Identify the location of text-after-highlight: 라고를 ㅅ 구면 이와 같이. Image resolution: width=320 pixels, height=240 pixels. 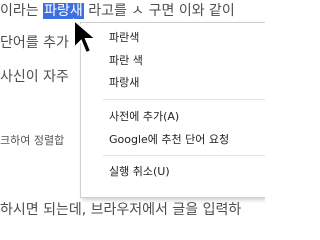
(161, 11).